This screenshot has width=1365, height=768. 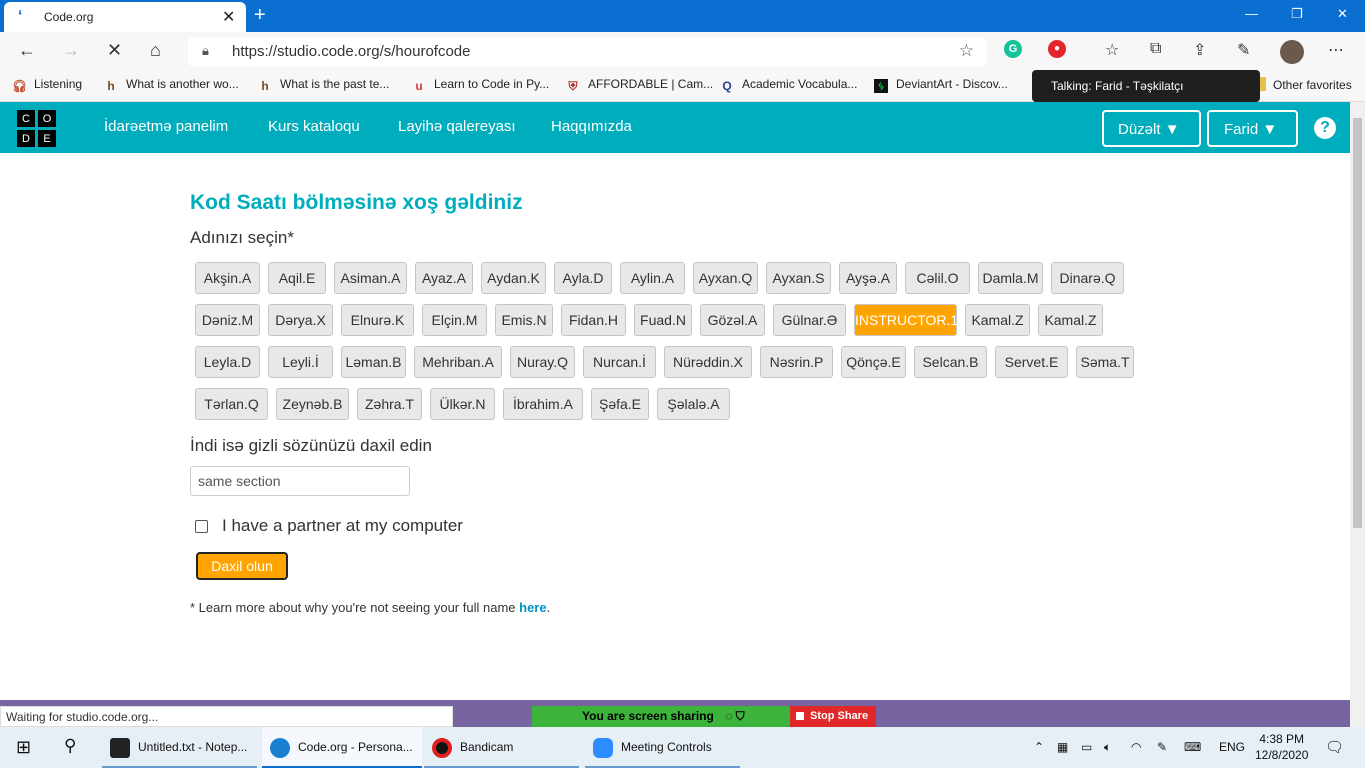 What do you see at coordinates (444, 278) in the screenshot?
I see `name-chip: Ayaz.A` at bounding box center [444, 278].